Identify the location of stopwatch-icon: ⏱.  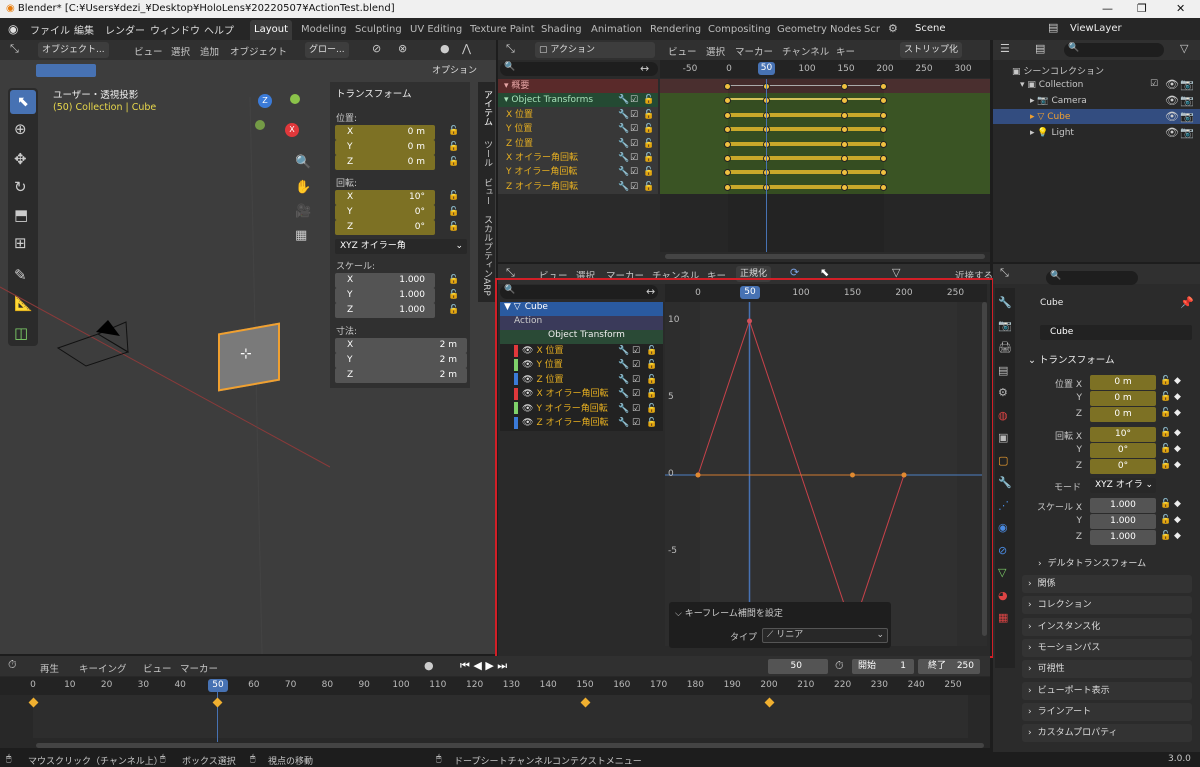
(839, 666).